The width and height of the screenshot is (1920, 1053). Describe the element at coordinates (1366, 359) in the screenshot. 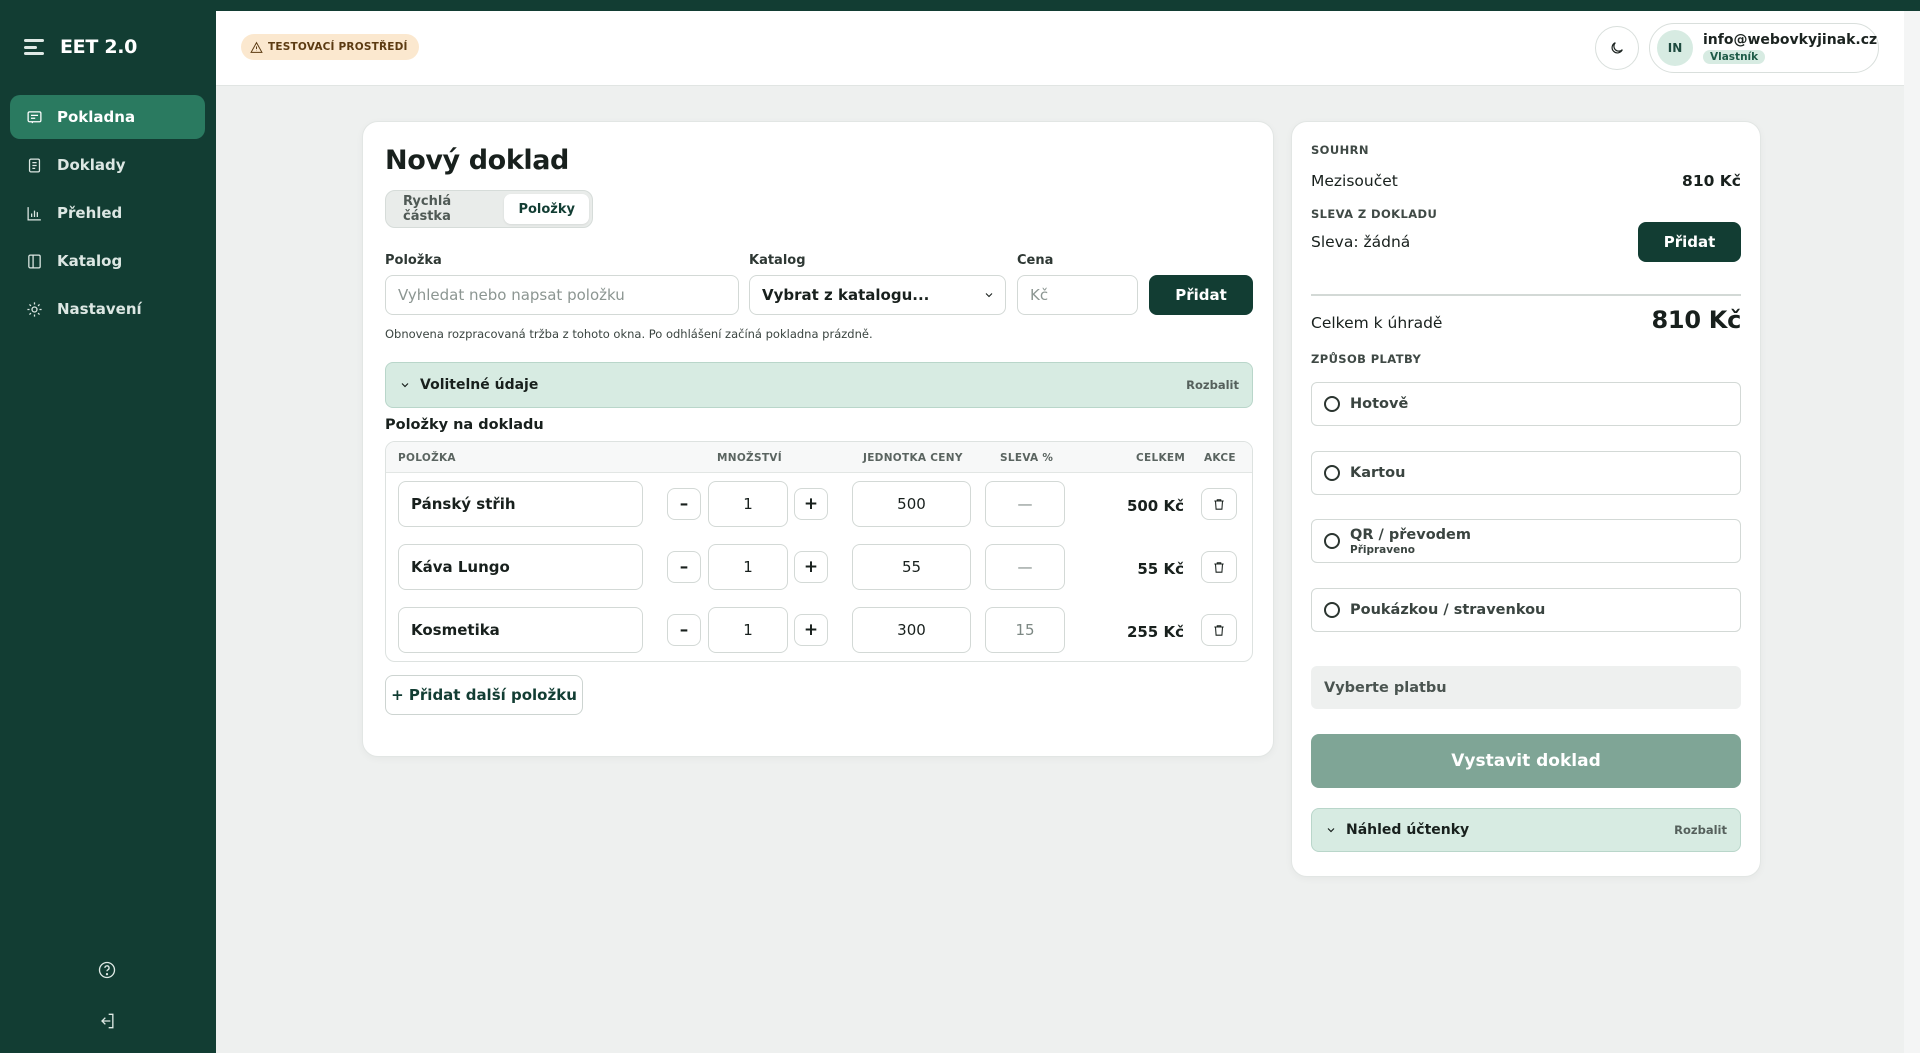

I see `payment-section-label: ZPŮSOB PLATBY` at that location.